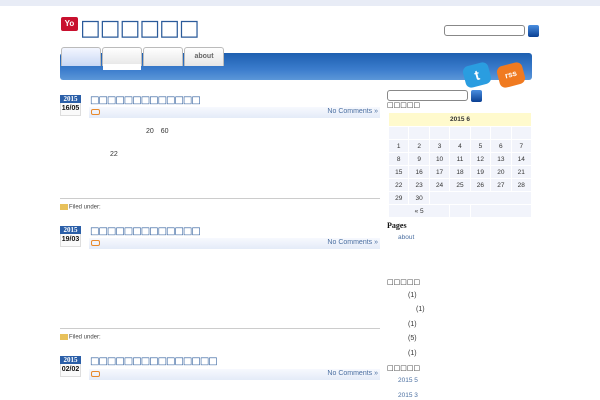 This screenshot has height=400, width=600. What do you see at coordinates (480, 146) in the screenshot?
I see `calendar-day: 5` at bounding box center [480, 146].